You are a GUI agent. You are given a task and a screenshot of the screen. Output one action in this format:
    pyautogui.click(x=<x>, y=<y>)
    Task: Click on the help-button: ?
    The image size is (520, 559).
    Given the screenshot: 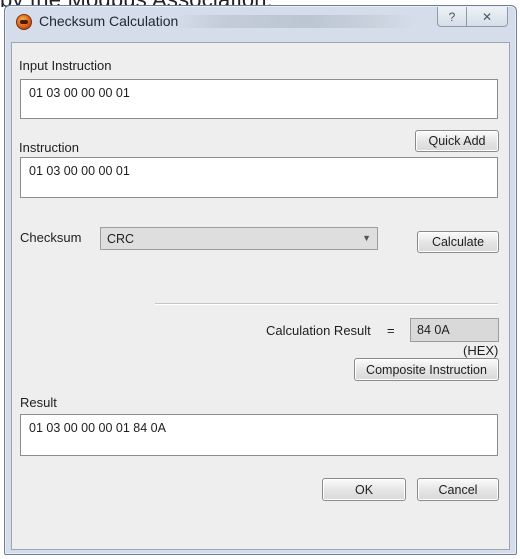 What is the action you would take?
    pyautogui.click(x=452, y=17)
    